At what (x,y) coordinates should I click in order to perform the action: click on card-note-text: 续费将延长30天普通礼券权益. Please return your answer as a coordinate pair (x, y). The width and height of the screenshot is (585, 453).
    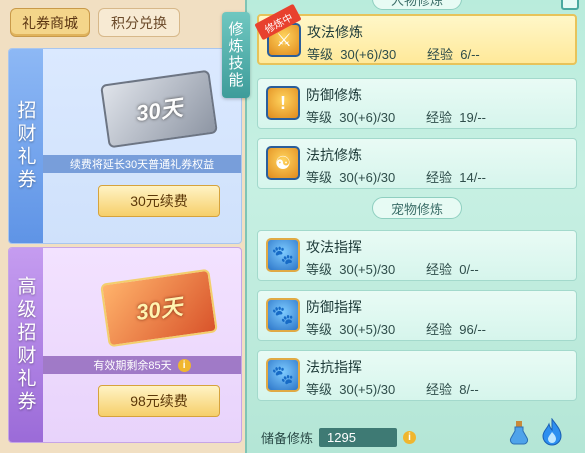
    Looking at the image, I should click on (142, 165).